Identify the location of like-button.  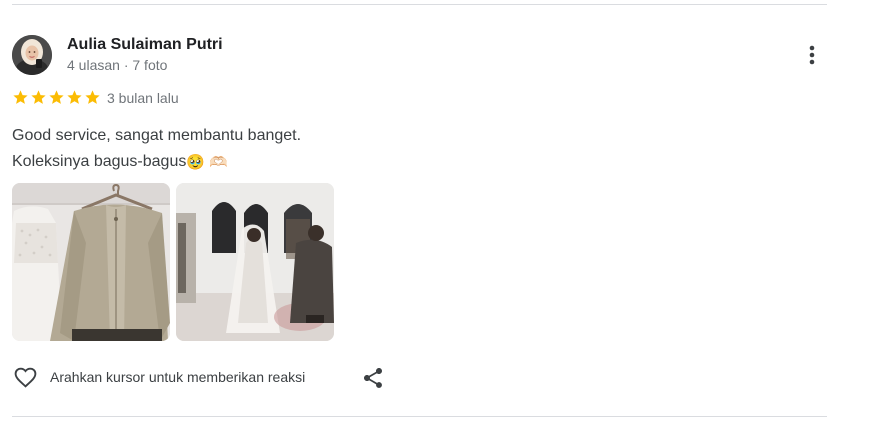
(25, 377).